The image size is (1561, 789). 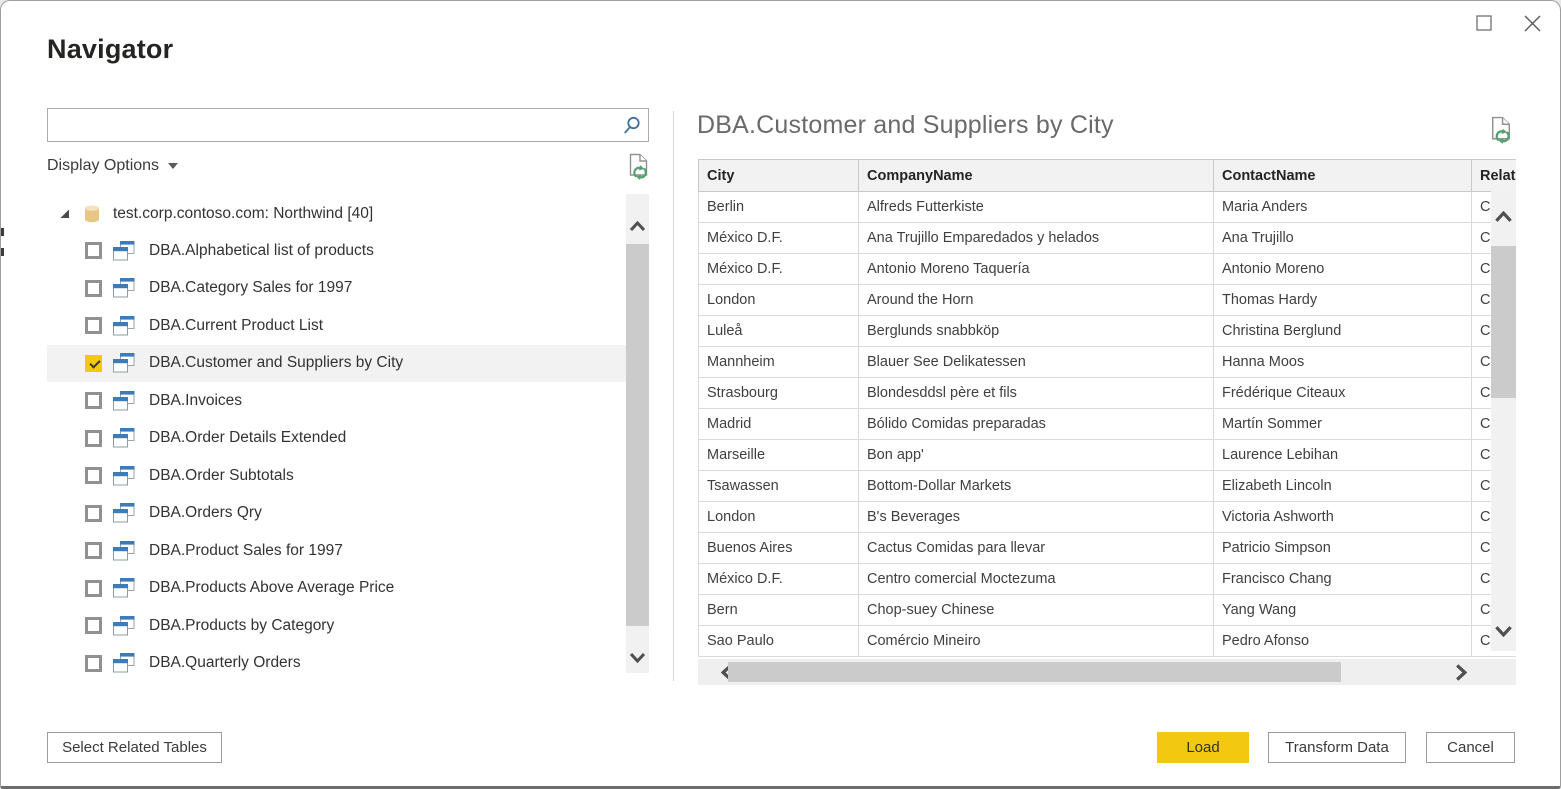 I want to click on tree-item: DBA.Products by Category, so click(x=336, y=626).